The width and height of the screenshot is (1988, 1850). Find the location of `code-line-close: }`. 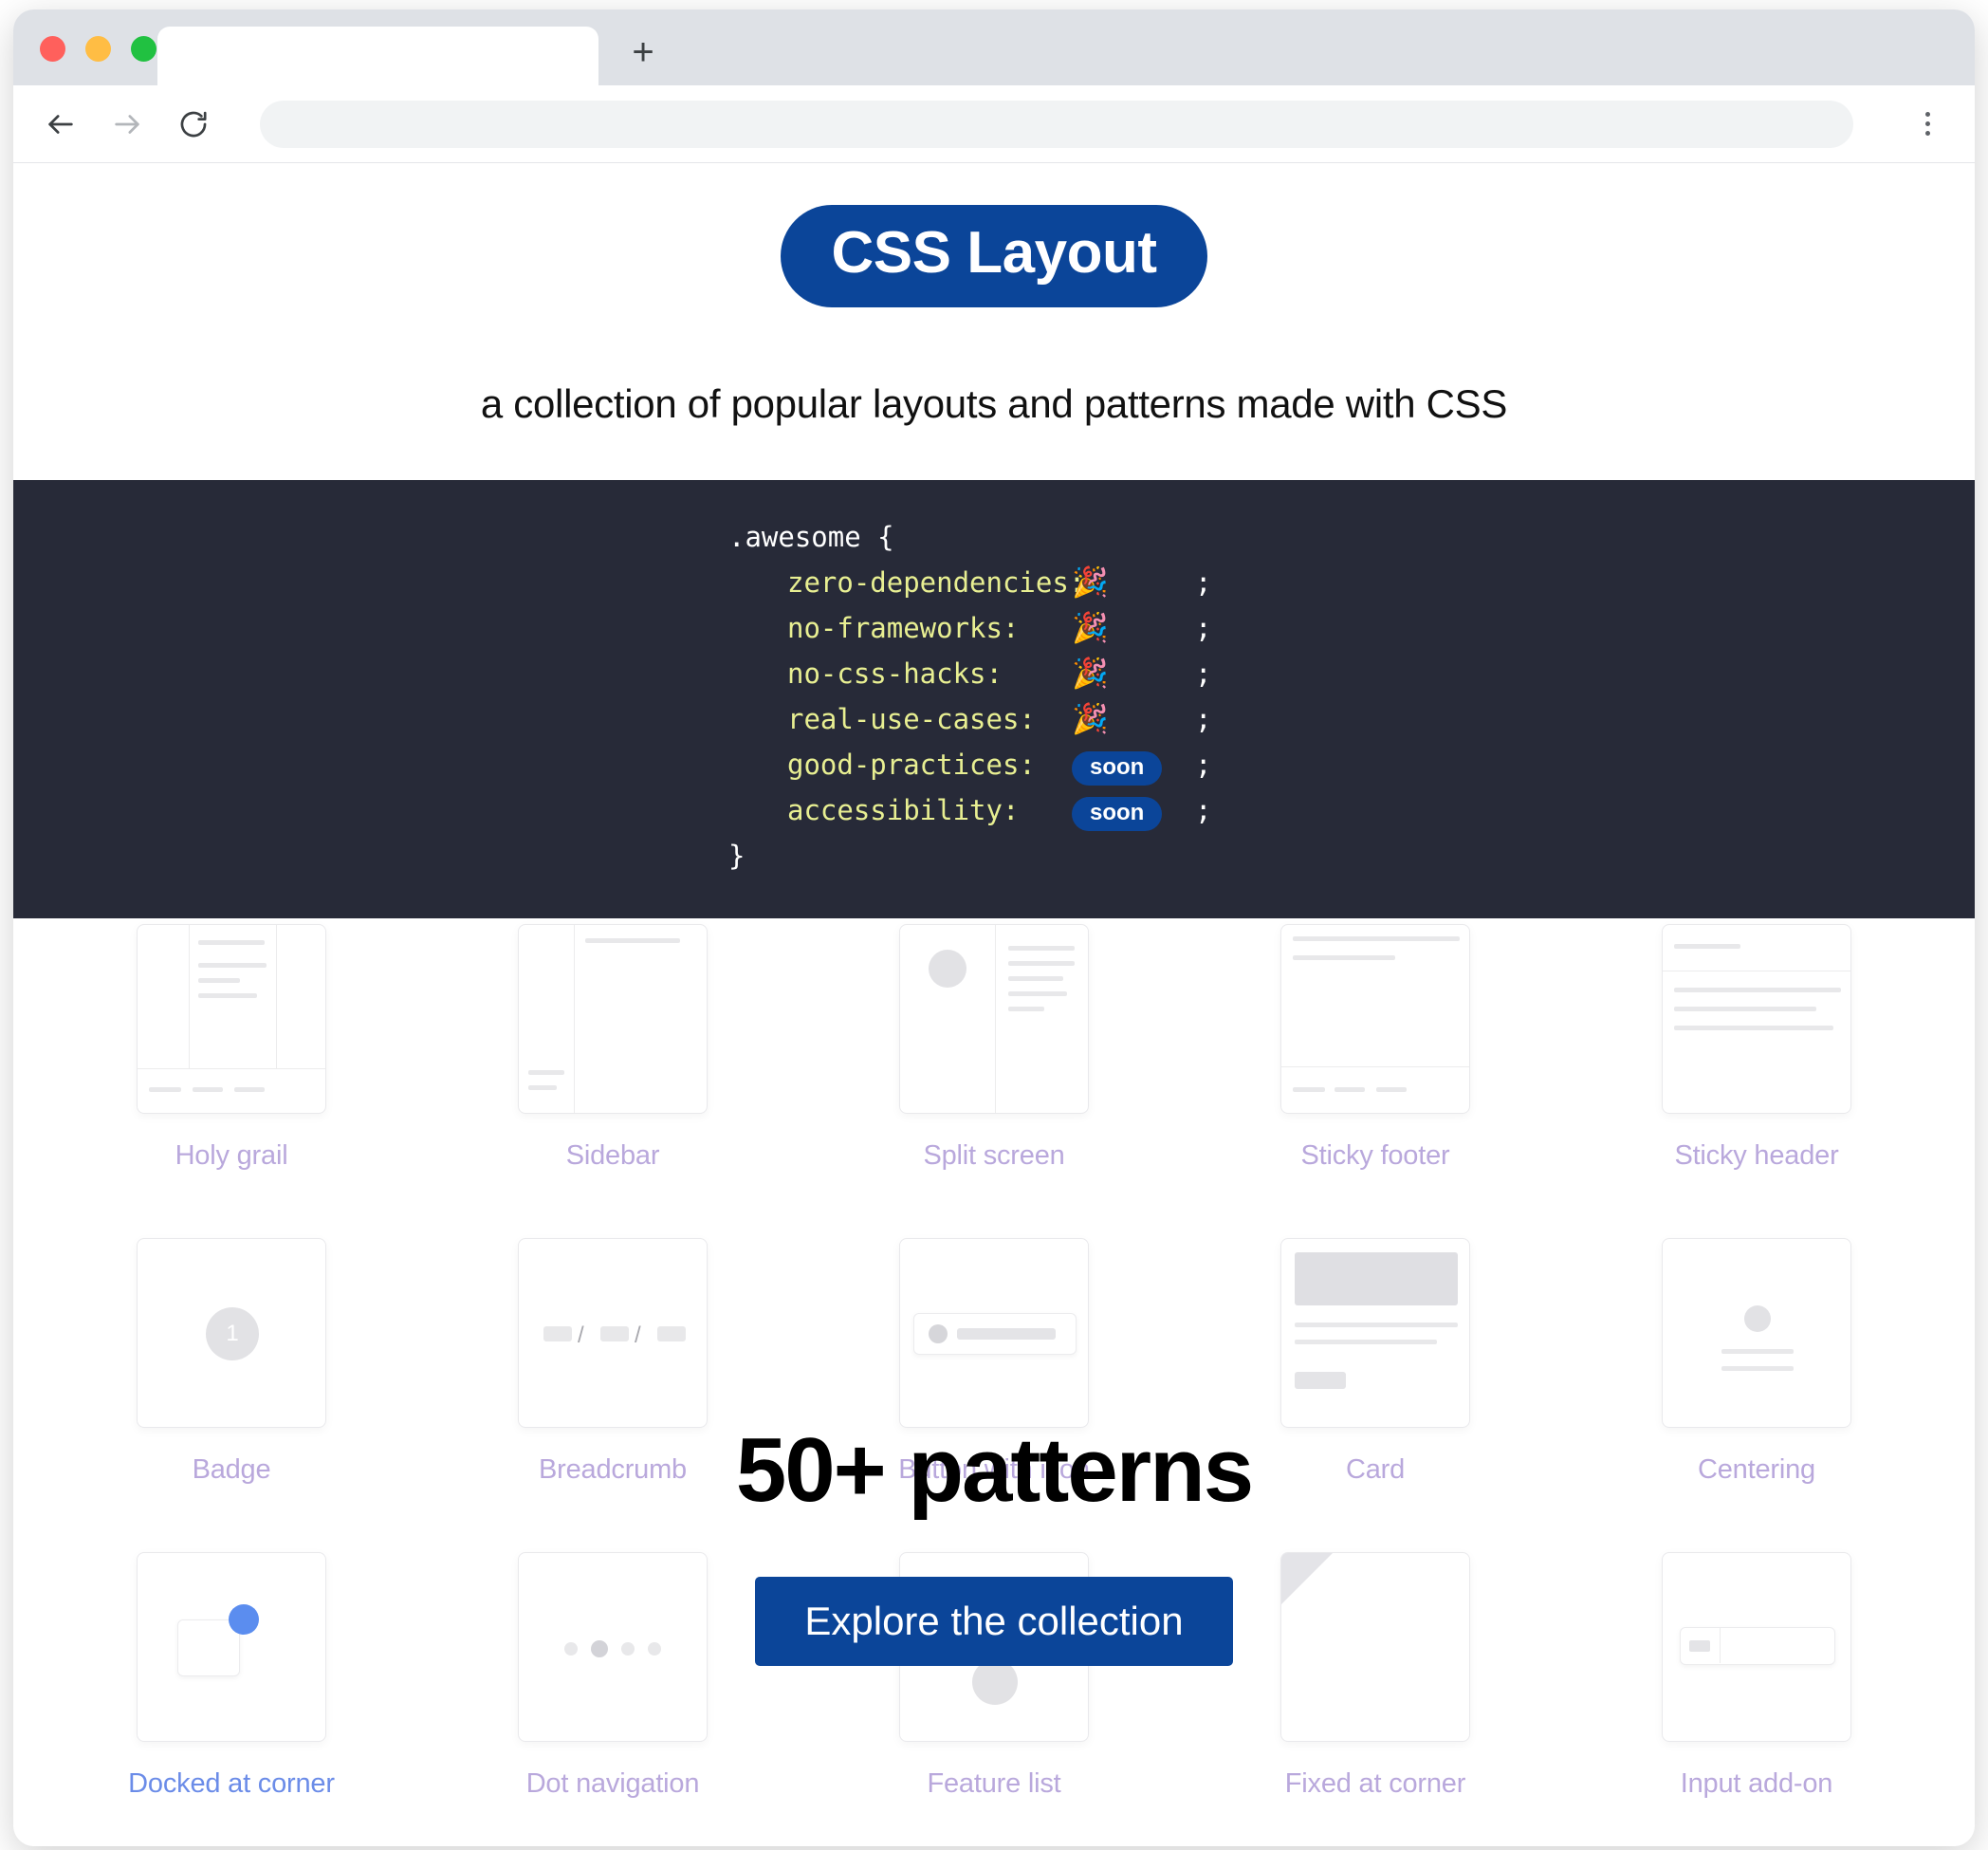

code-line-close: } is located at coordinates (994, 856).